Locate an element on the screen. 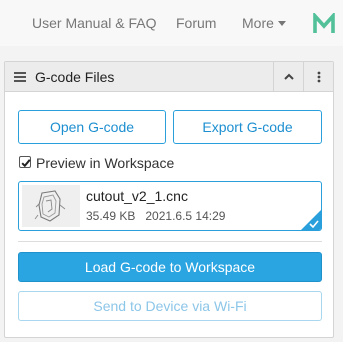 The height and width of the screenshot is (342, 343). top-navigation: User Manual & FAQ Forum More is located at coordinates (171, 23).